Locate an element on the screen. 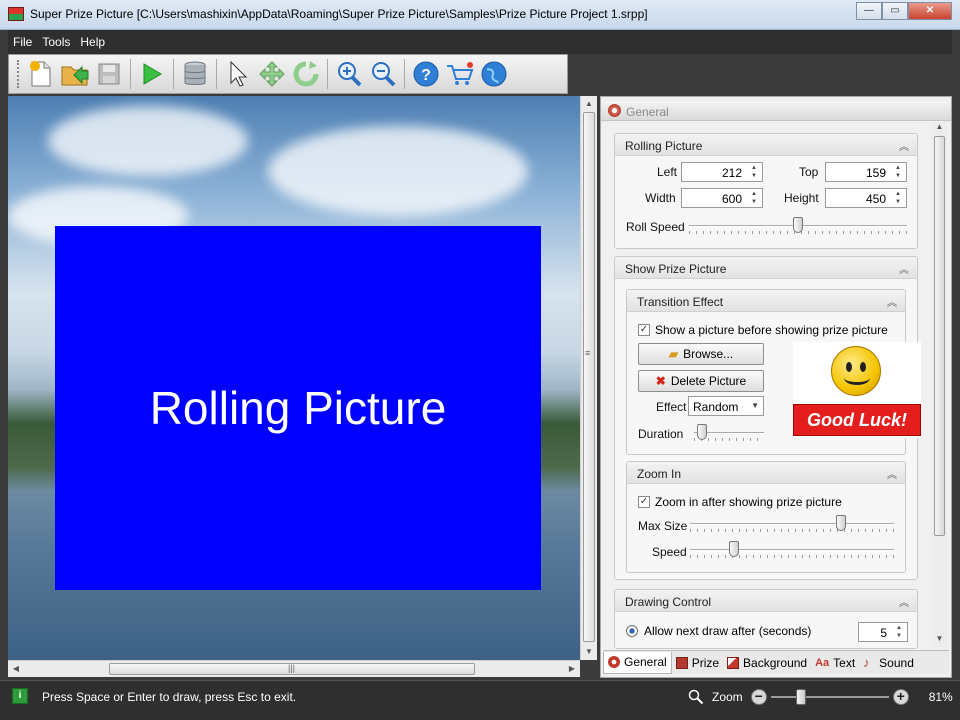 This screenshot has width=960, height=720. top-stepper: 159 ▲ ▼ is located at coordinates (866, 172).